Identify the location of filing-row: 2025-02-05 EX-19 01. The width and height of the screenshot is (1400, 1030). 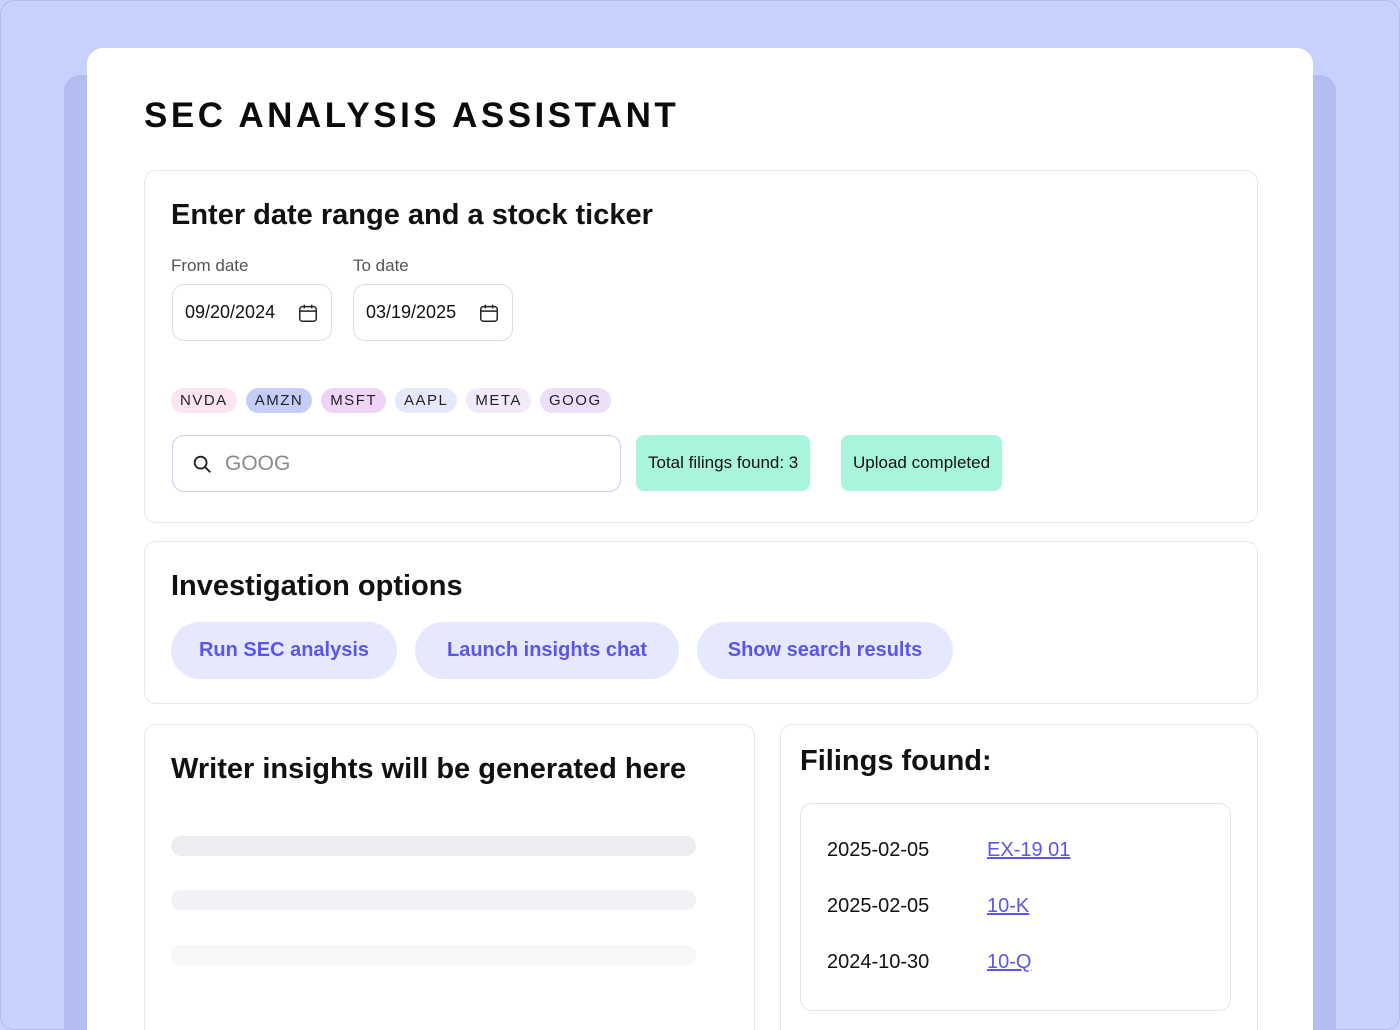
(948, 850).